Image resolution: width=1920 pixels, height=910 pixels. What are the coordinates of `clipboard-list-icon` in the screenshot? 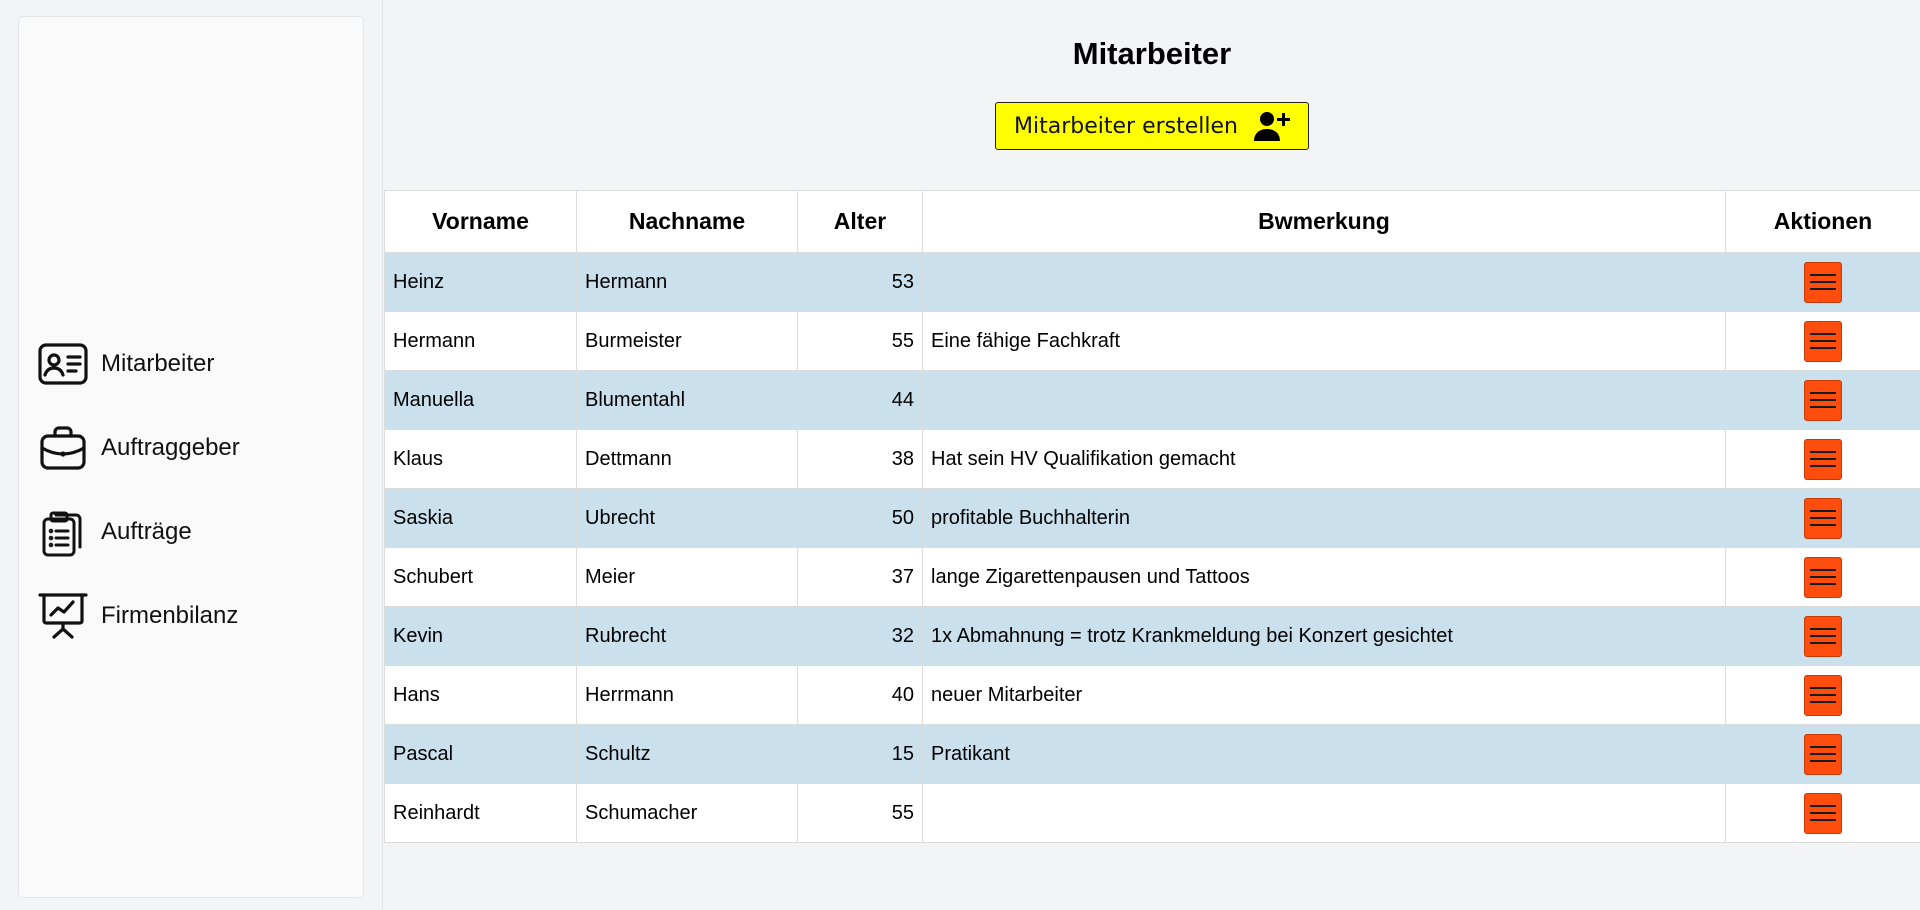 It's located at (63, 532).